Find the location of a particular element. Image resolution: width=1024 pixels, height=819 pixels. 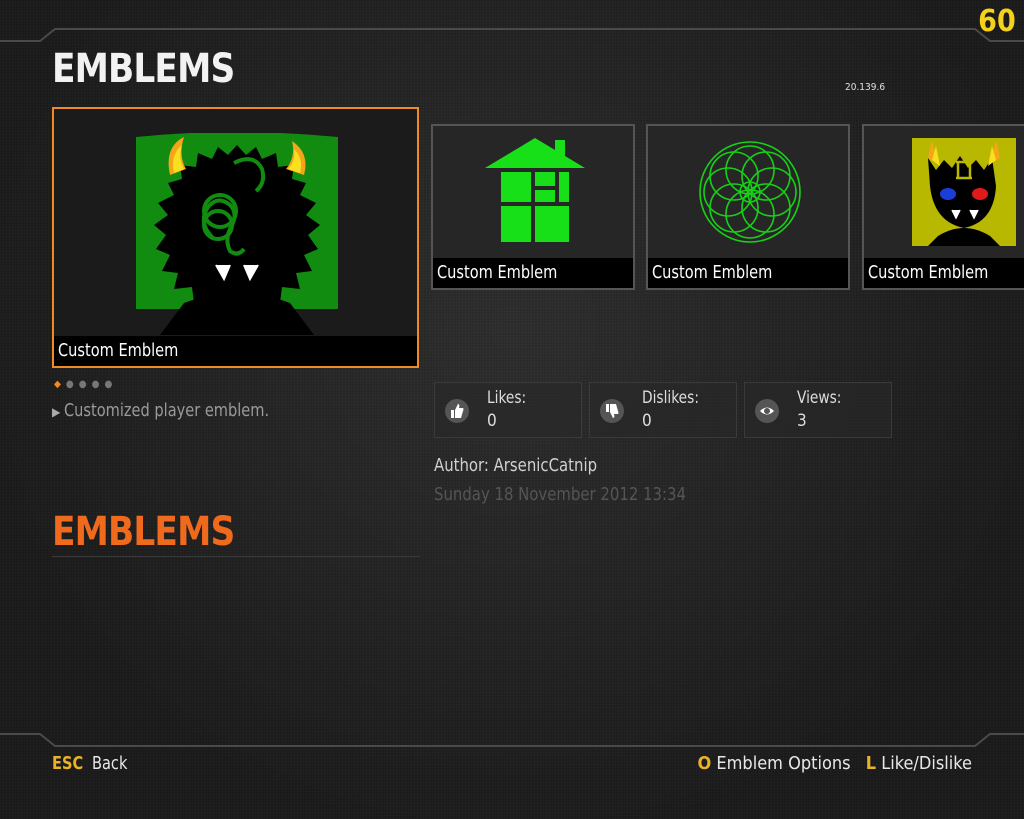

emblem-tile-3: Custom Emblem is located at coordinates (943, 207).